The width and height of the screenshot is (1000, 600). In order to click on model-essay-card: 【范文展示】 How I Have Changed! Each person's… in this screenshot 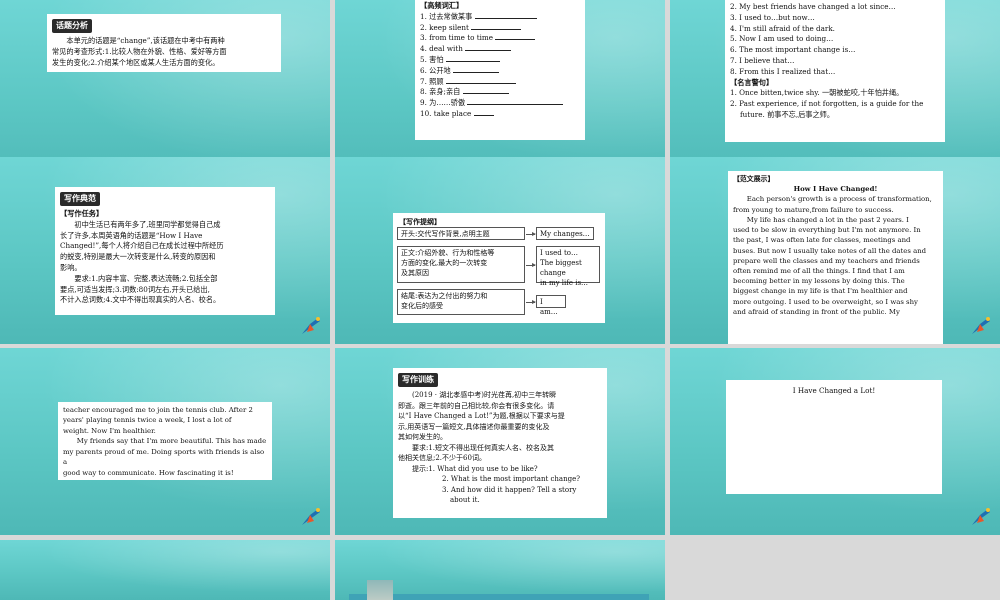, I will do `click(835, 257)`.